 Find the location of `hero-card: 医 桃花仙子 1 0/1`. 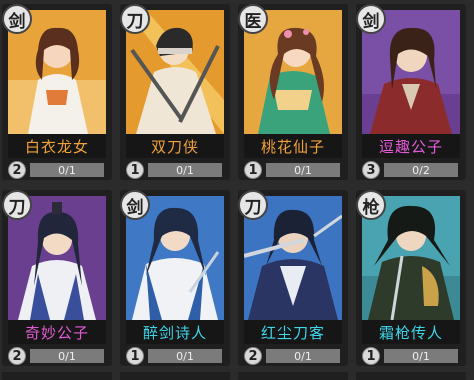

hero-card: 医 桃花仙子 1 0/1 is located at coordinates (293, 92).